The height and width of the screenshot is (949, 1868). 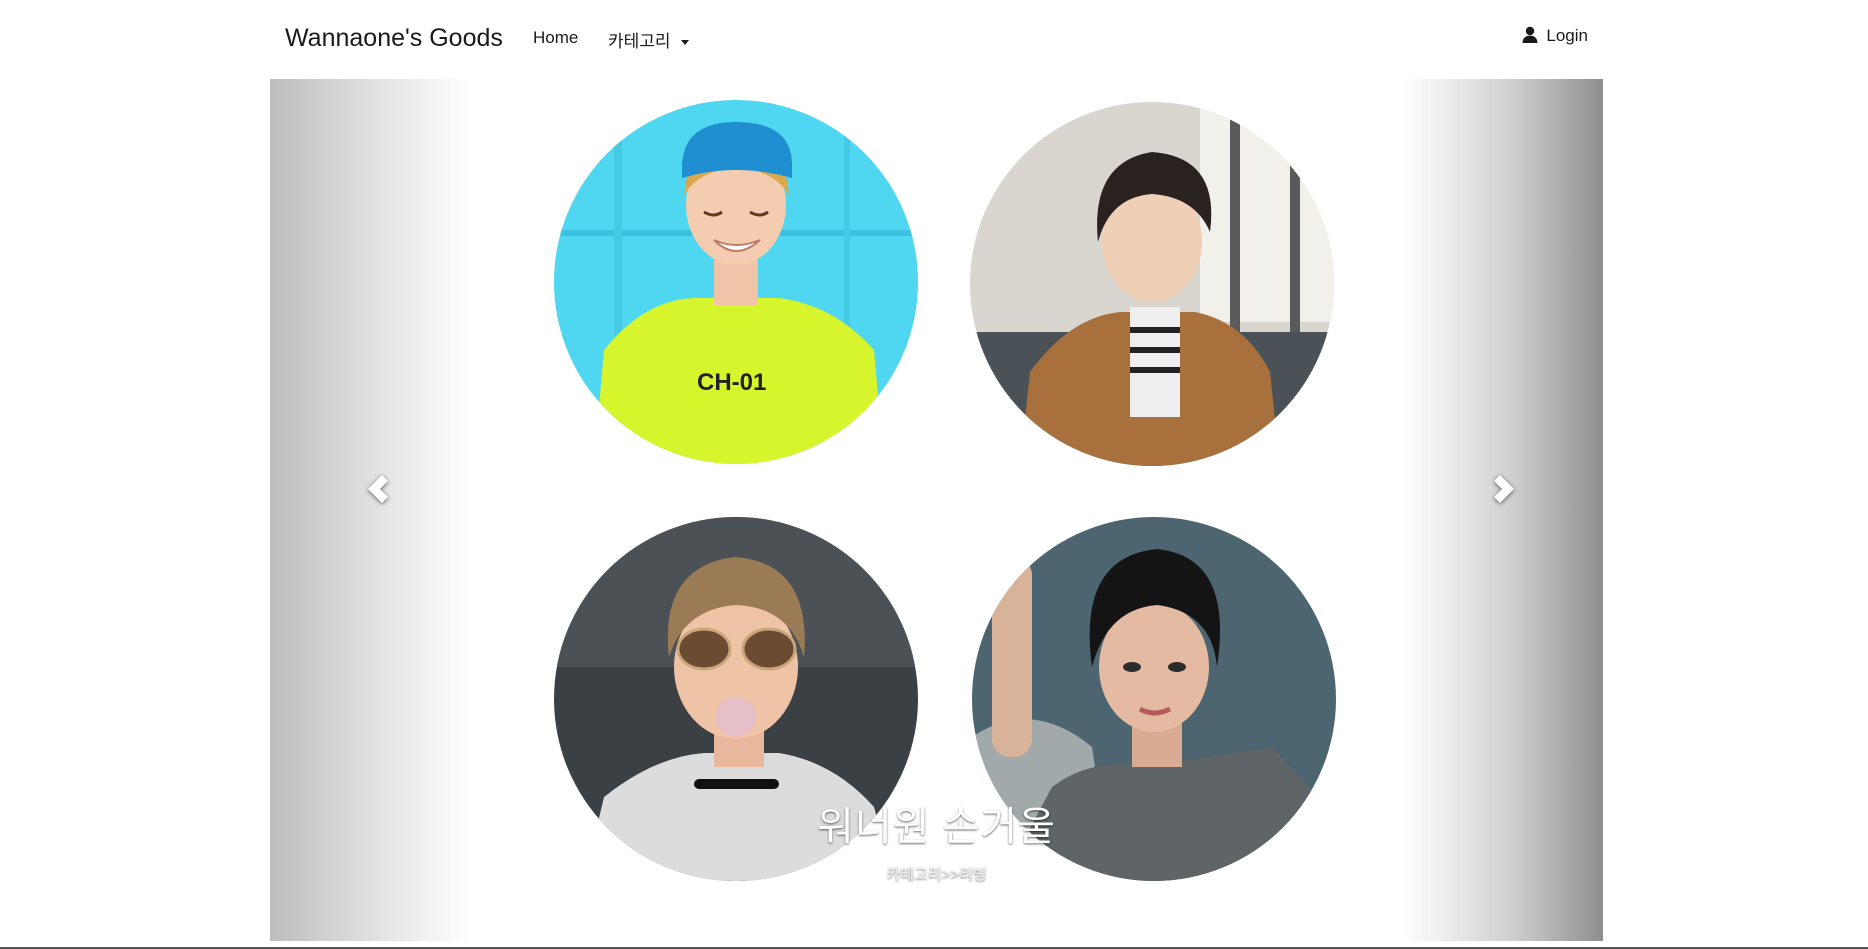 What do you see at coordinates (736, 282) in the screenshot?
I see `member-photo-1: CH-01` at bounding box center [736, 282].